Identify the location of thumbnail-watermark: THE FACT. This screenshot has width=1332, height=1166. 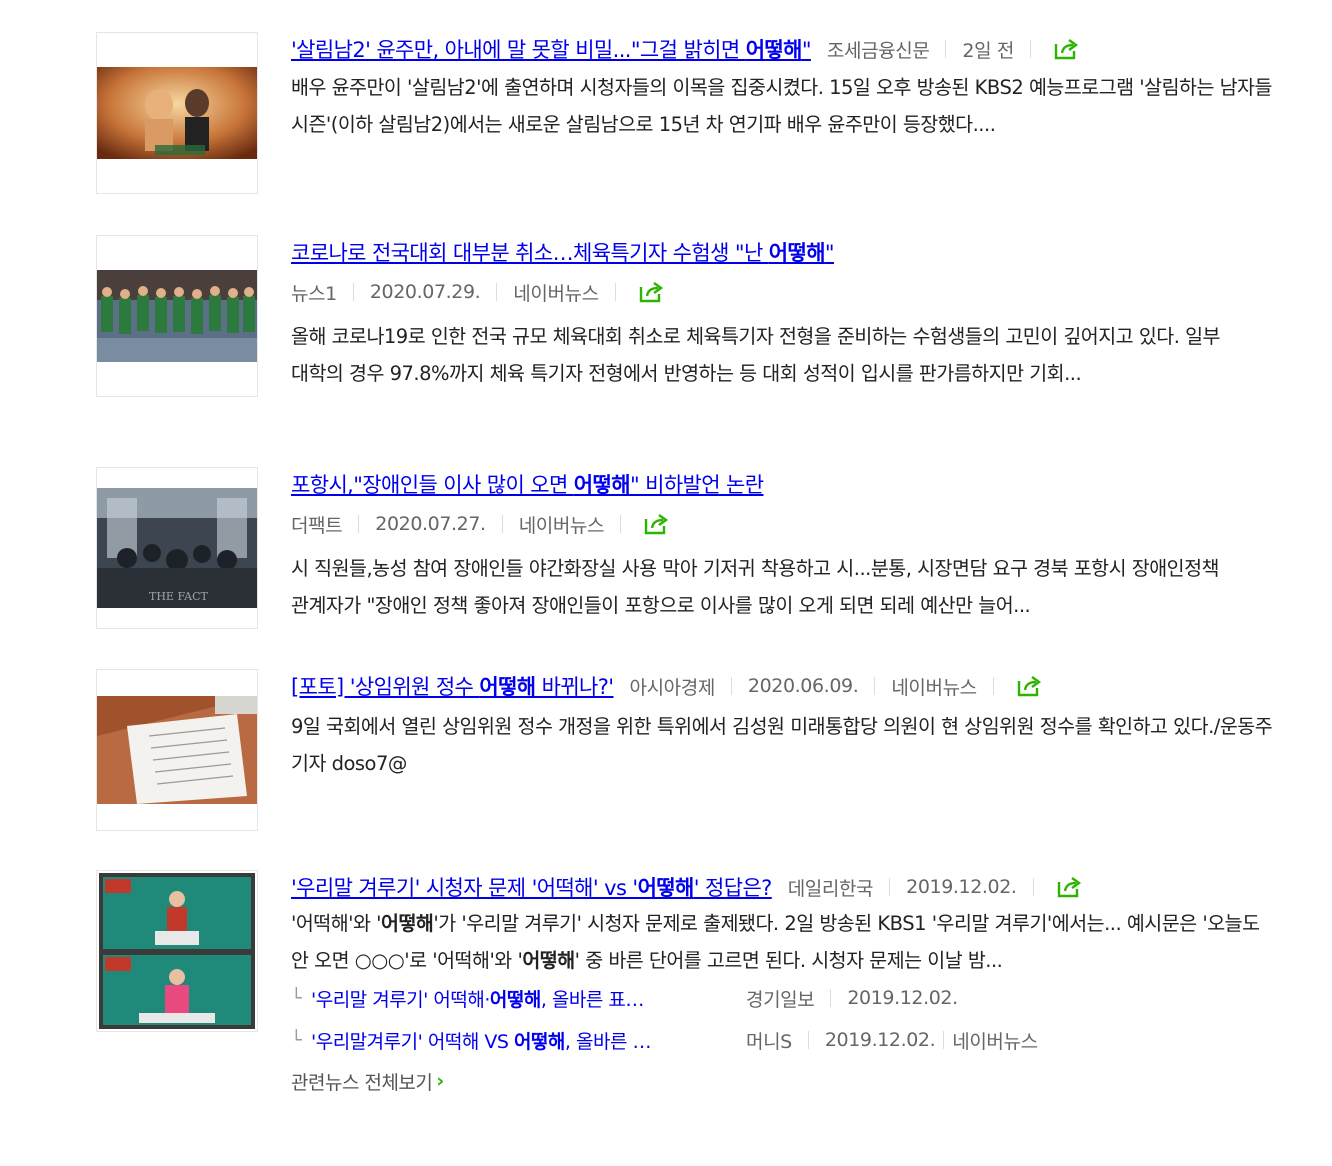
(178, 596).